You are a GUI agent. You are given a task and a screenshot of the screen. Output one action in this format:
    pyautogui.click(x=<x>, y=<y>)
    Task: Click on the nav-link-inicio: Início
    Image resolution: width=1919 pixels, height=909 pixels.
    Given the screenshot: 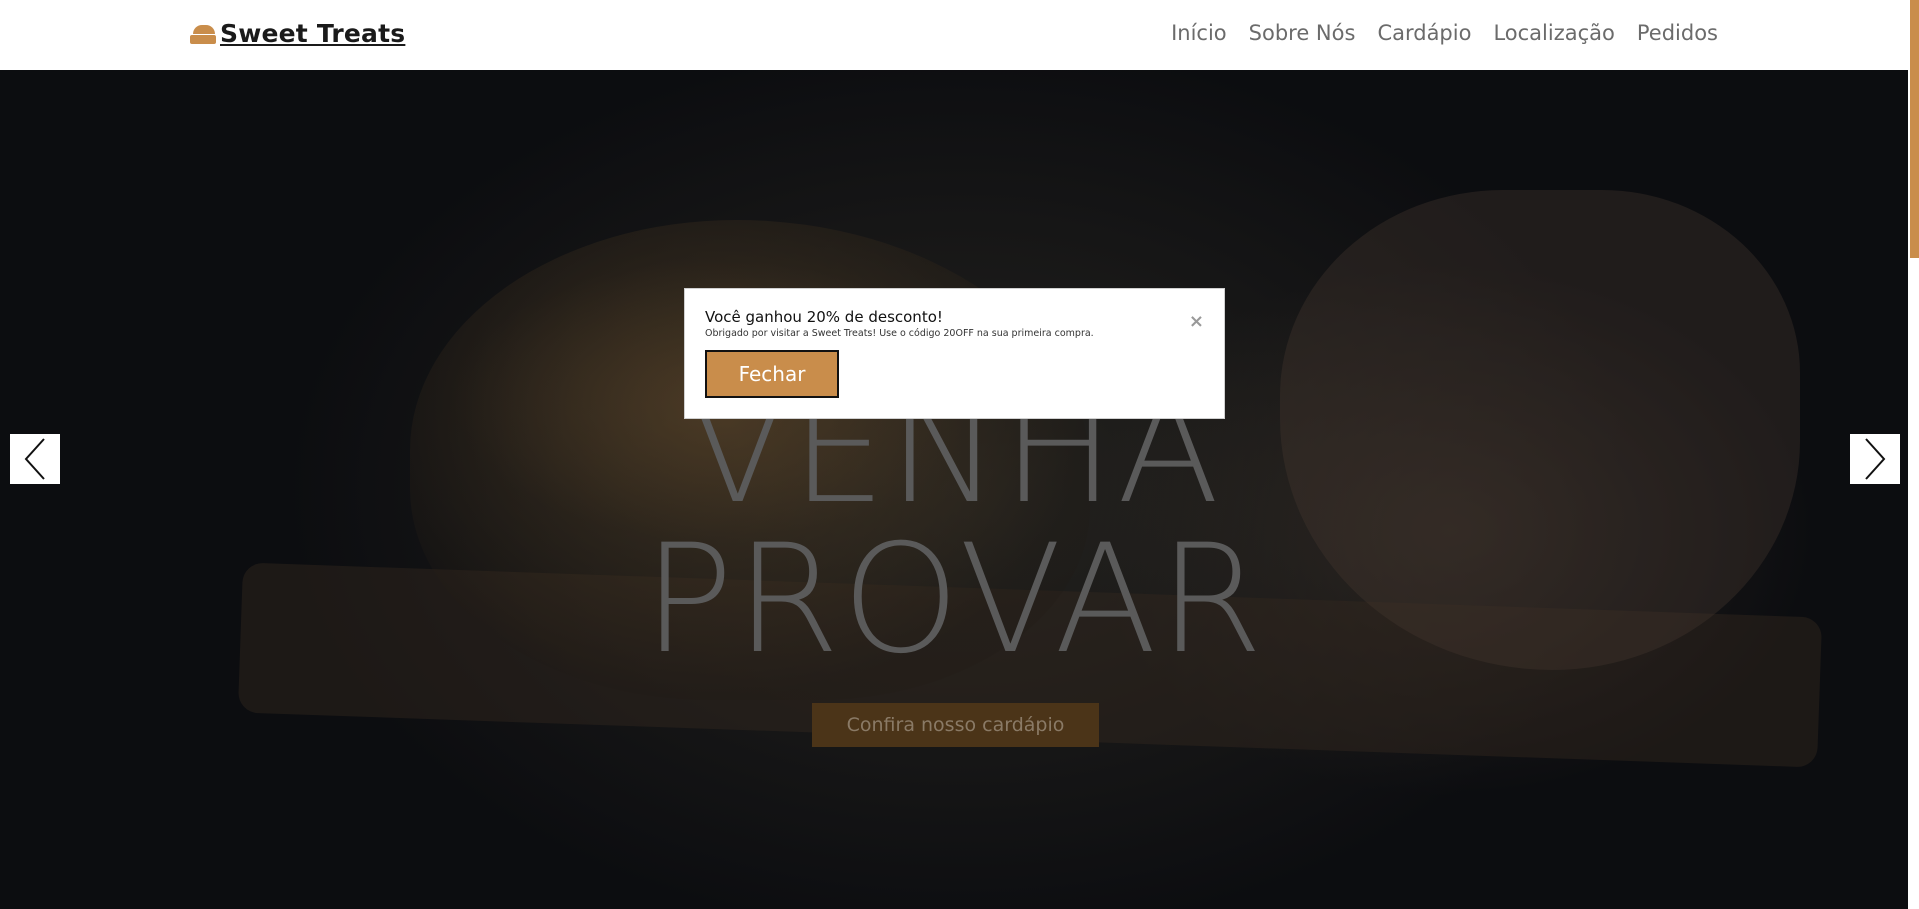 What is the action you would take?
    pyautogui.click(x=1199, y=33)
    